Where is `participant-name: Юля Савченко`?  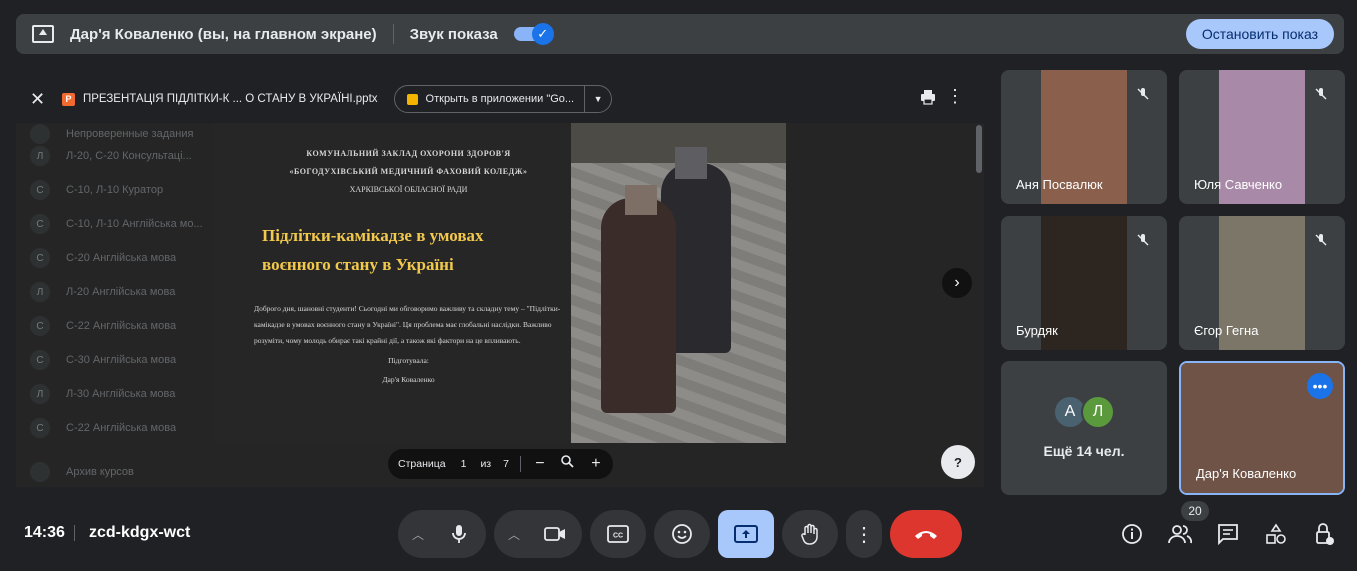
participant-name: Юля Савченко is located at coordinates (1238, 184).